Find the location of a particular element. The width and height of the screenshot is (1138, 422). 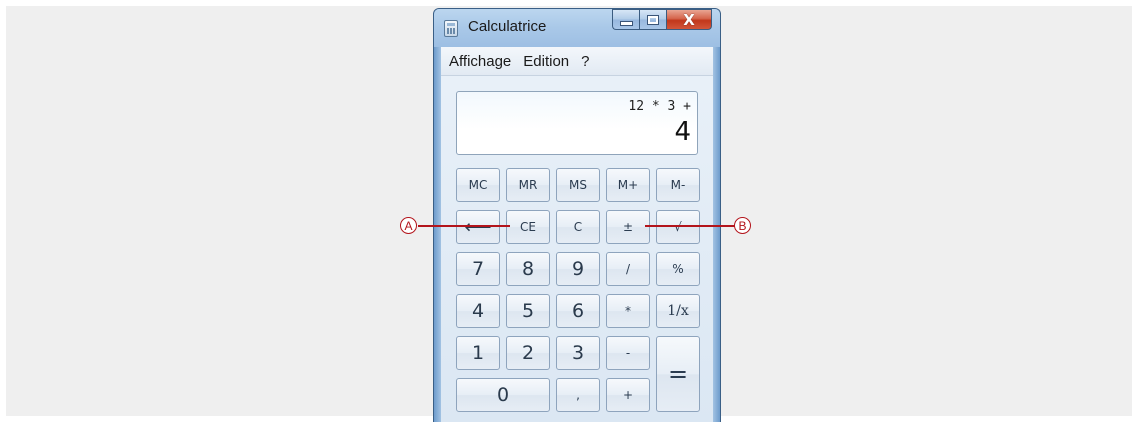

c-button: C is located at coordinates (578, 227).